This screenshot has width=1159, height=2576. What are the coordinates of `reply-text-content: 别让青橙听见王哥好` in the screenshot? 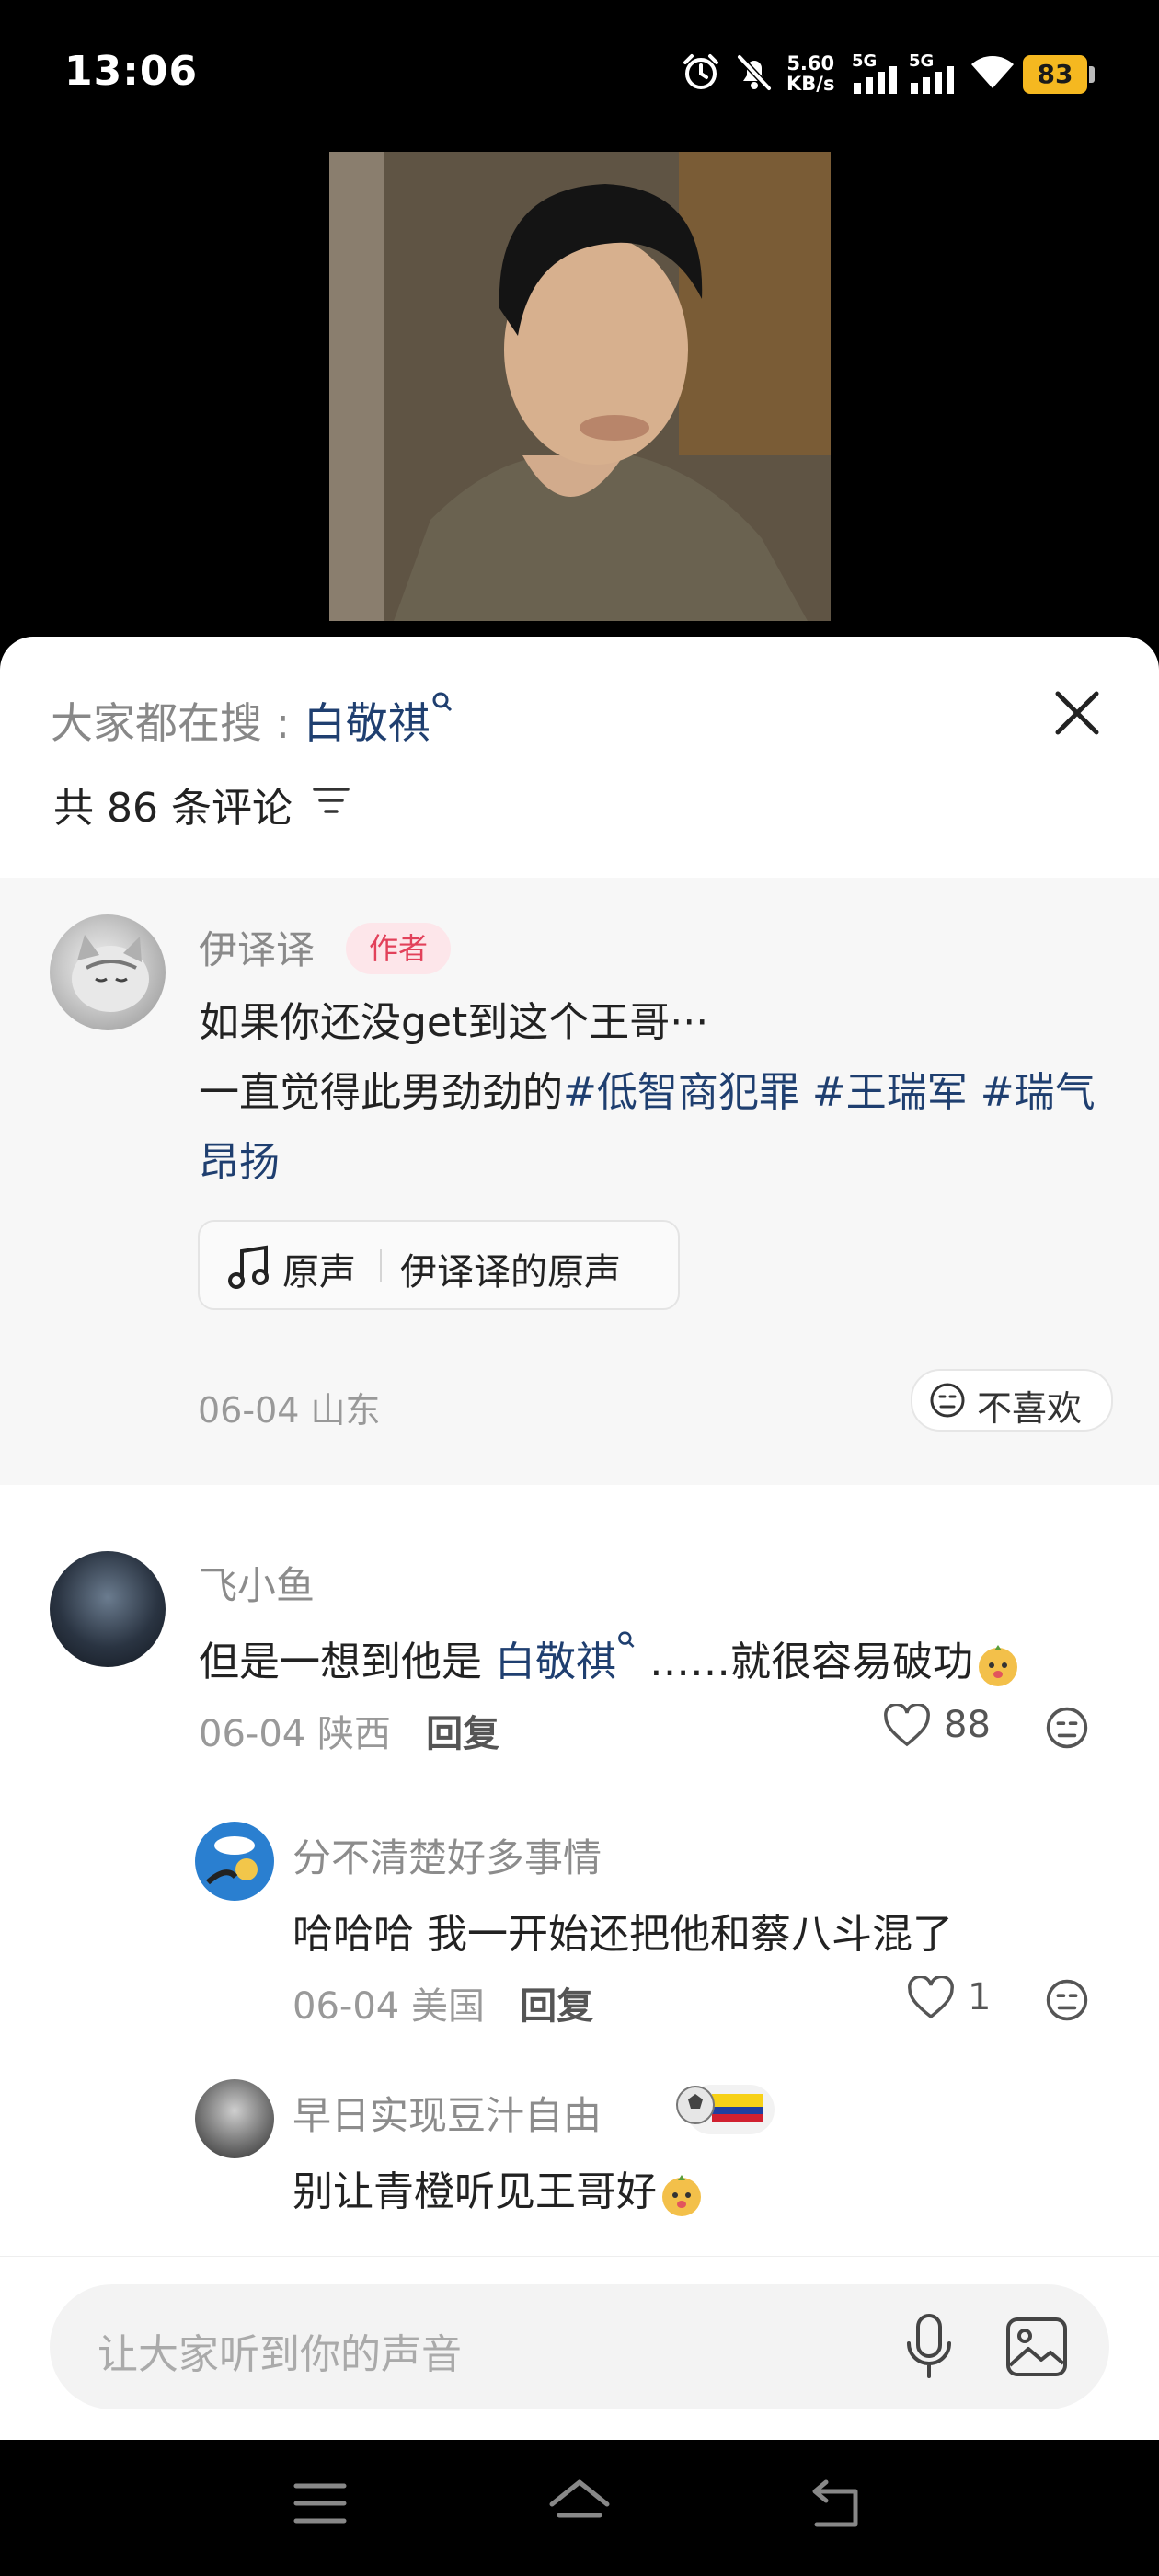 It's located at (475, 2191).